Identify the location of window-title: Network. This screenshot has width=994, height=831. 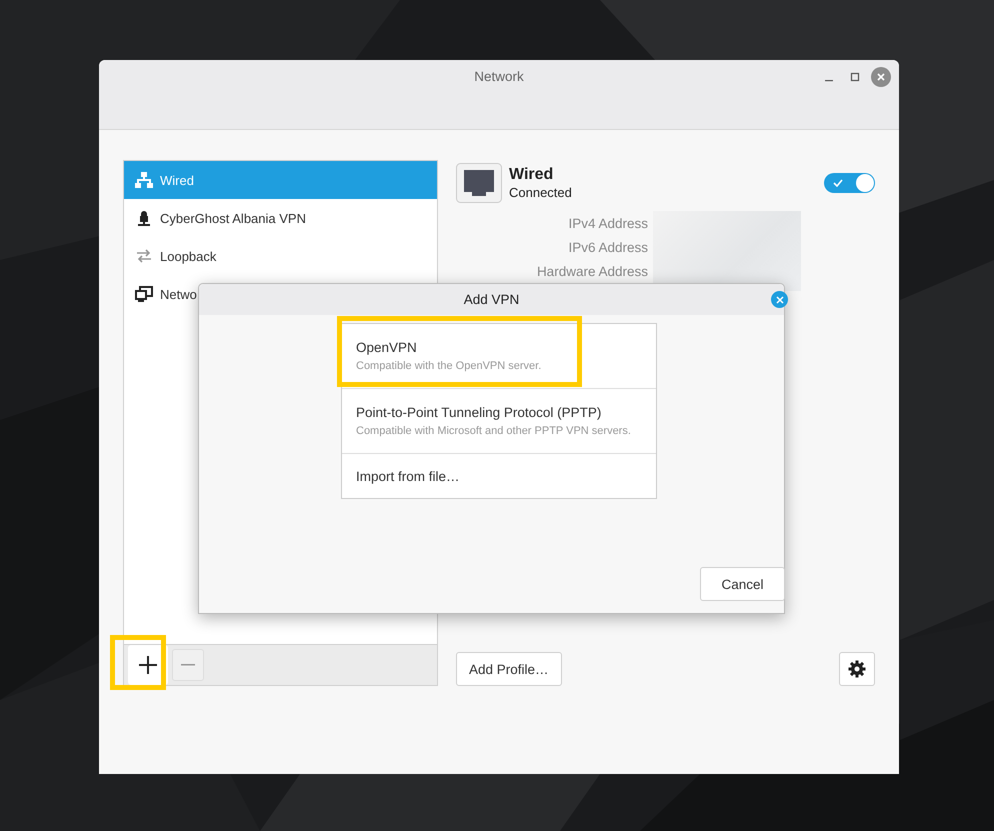
(499, 77).